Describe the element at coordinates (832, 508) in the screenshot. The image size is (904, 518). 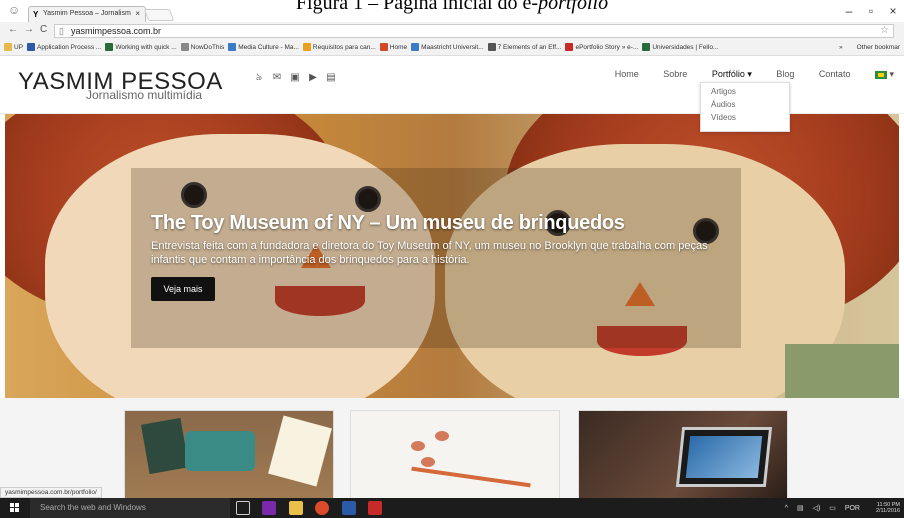
I see `keyboard-icon: ▭` at that location.